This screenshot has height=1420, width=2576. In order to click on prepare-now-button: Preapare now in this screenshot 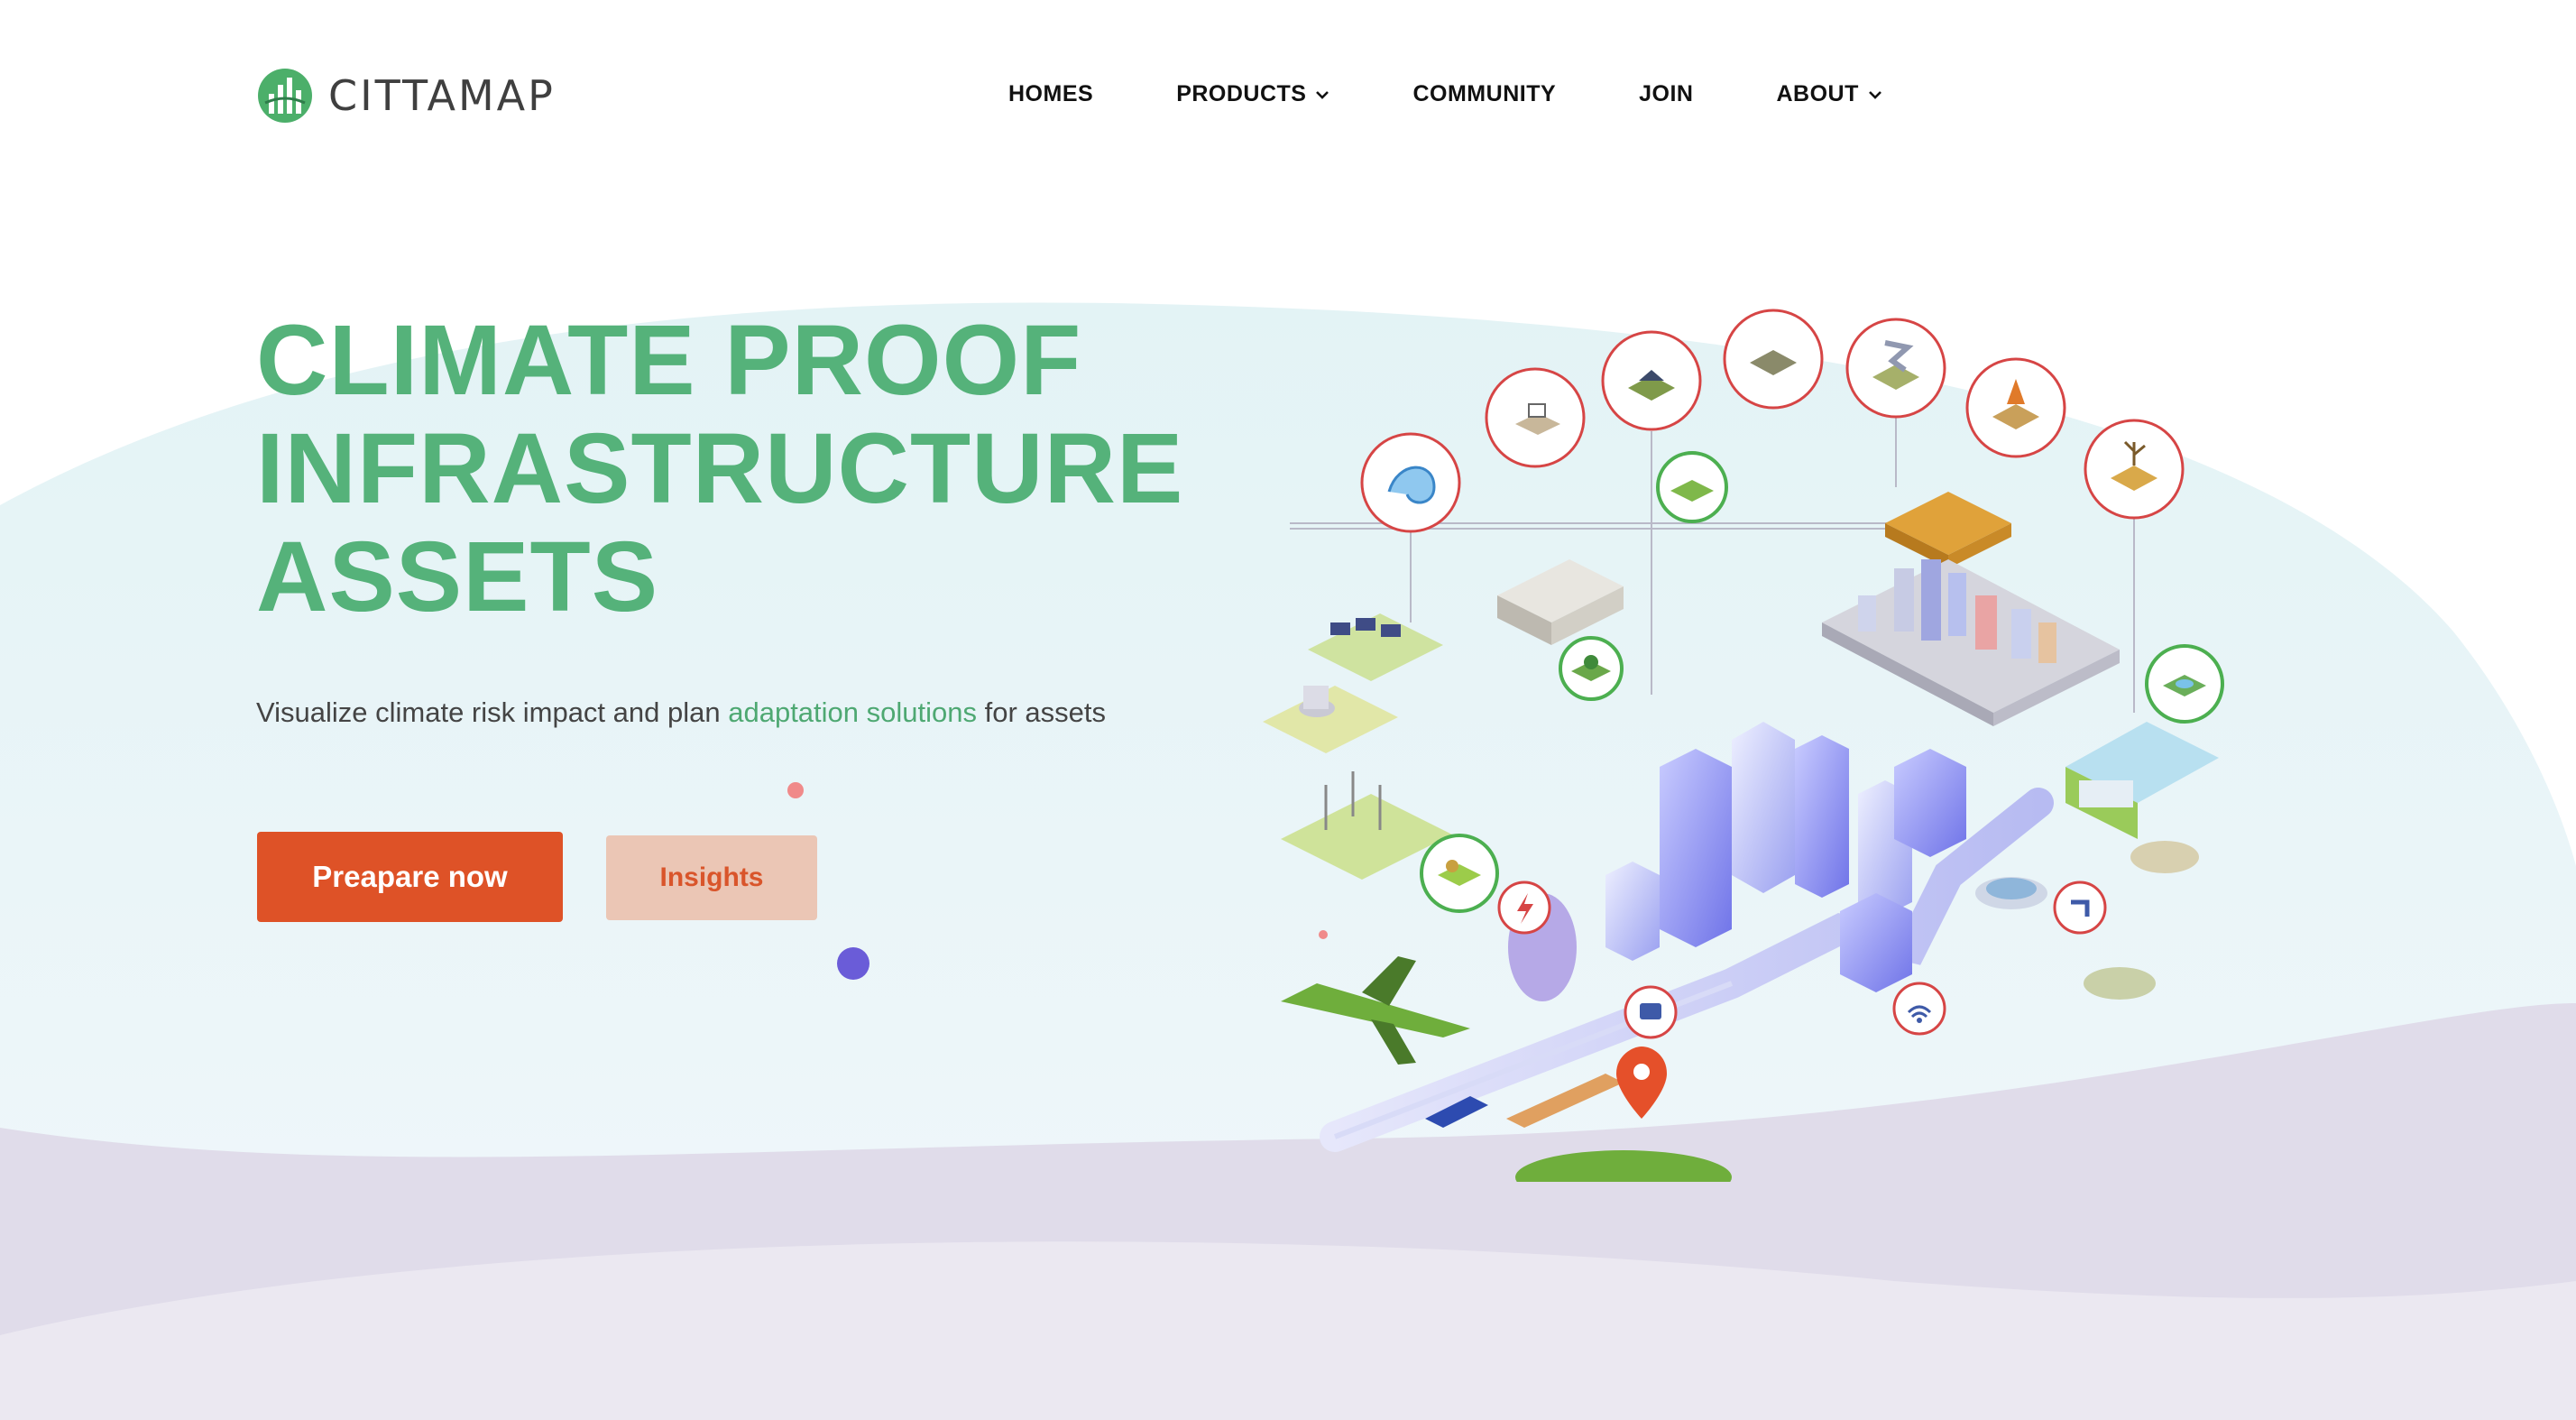, I will do `click(410, 877)`.